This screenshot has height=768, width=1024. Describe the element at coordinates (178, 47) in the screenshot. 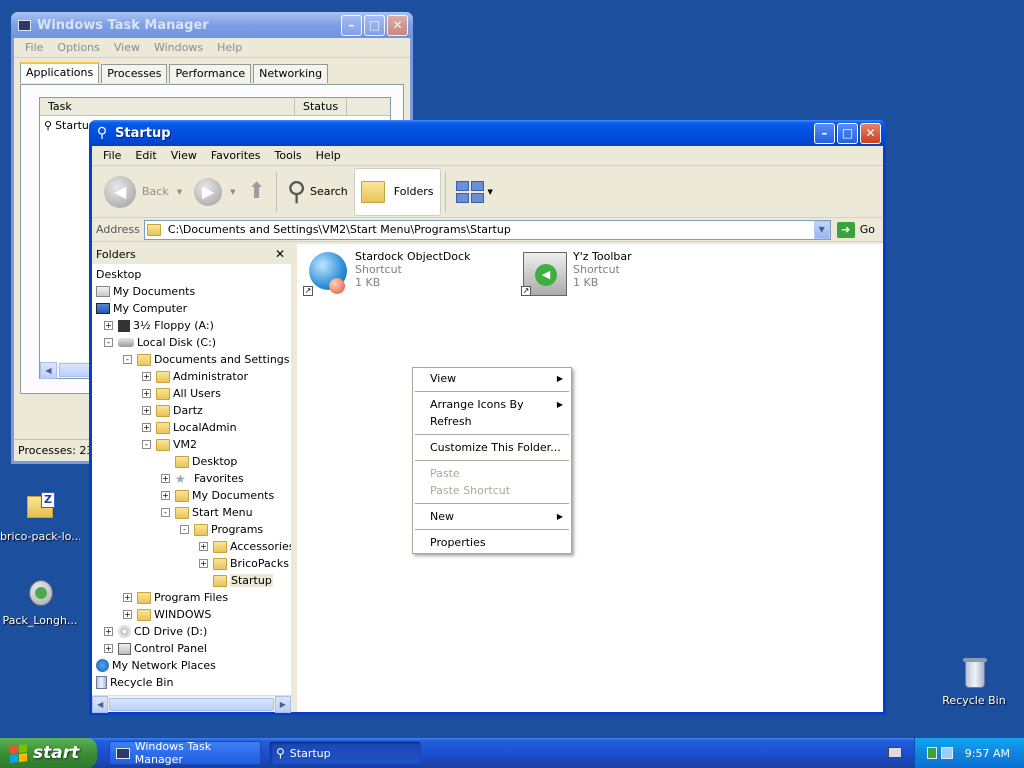

I see `menu-windows: Windows` at that location.